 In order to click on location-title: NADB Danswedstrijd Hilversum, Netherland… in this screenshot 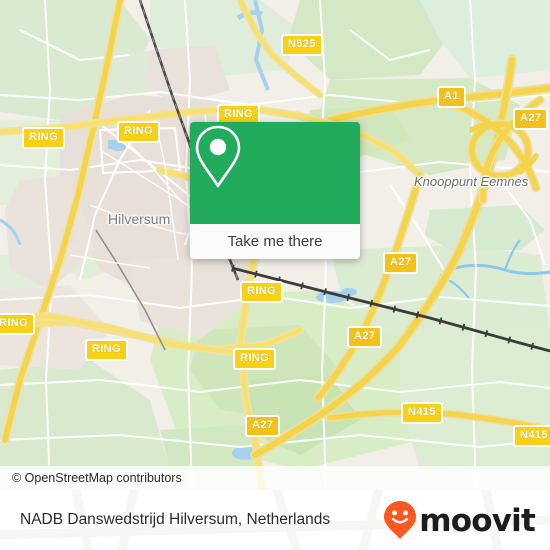, I will do `click(175, 519)`.